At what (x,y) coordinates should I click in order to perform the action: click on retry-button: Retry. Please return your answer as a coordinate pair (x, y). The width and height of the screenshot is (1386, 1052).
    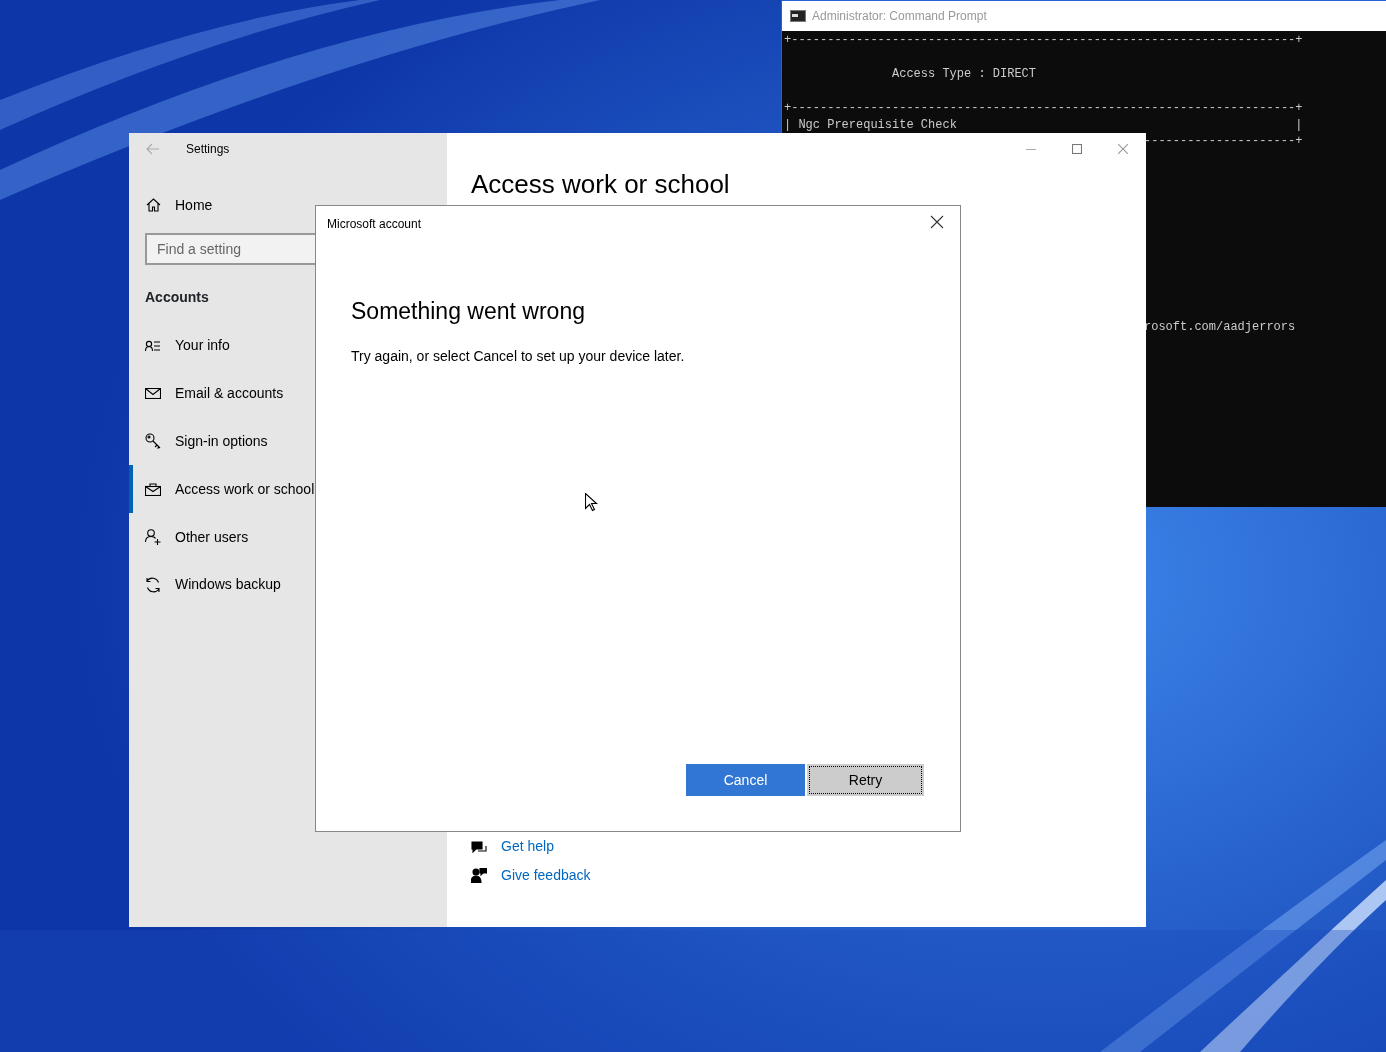
    Looking at the image, I should click on (865, 780).